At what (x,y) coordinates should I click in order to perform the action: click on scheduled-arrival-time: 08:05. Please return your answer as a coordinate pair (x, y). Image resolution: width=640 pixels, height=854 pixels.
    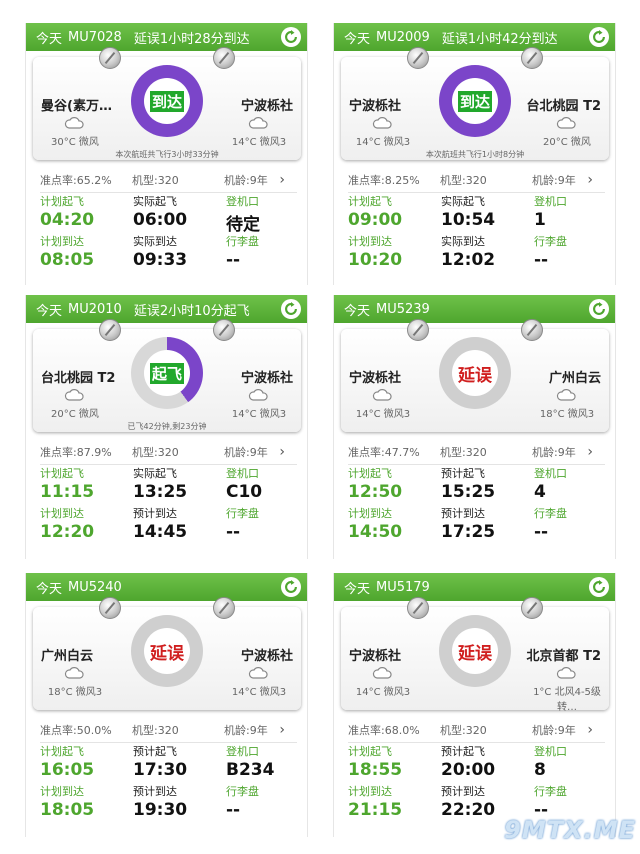
    Looking at the image, I should click on (67, 260).